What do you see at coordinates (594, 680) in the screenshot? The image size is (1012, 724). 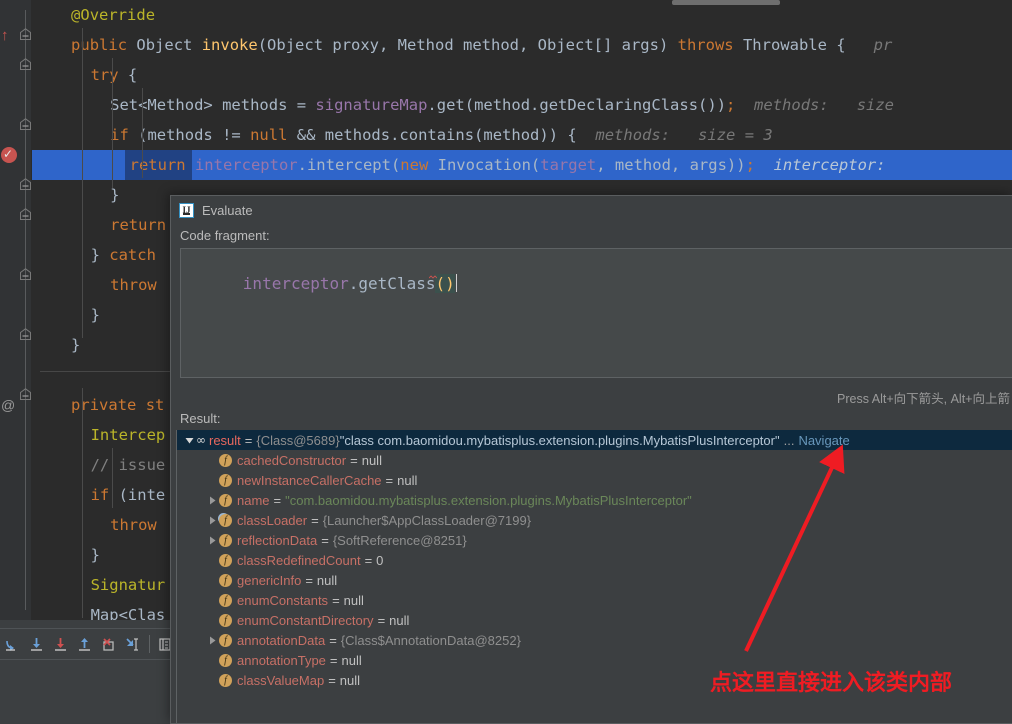 I see `tree-row: f classValueMap = null` at bounding box center [594, 680].